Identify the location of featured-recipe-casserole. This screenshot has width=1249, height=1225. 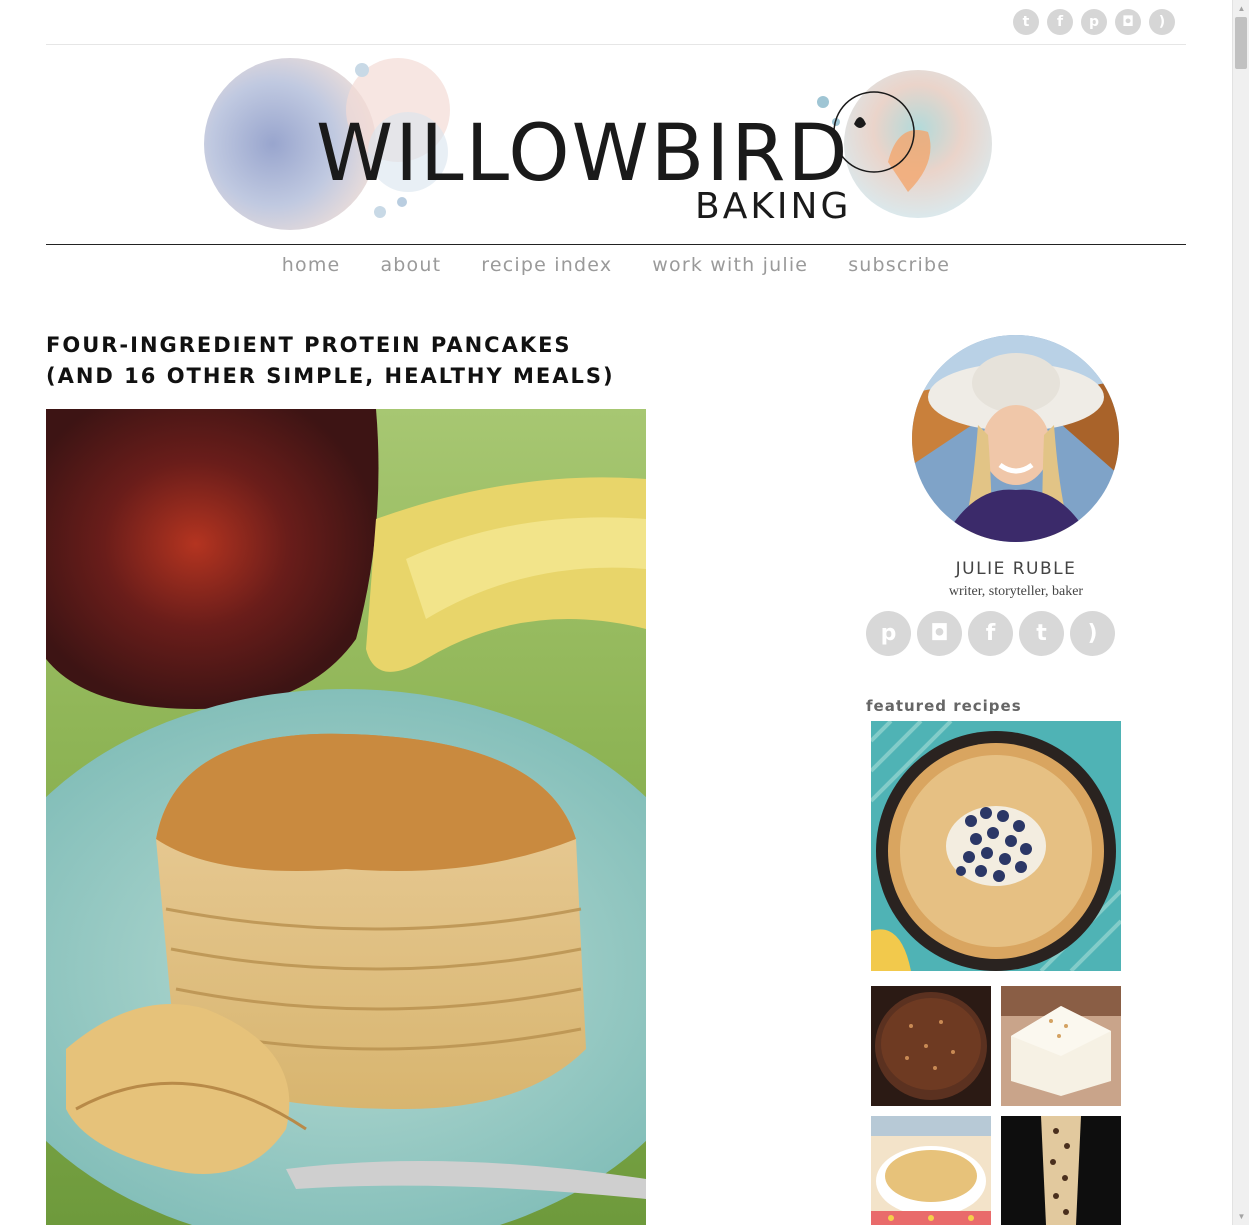
(931, 1170).